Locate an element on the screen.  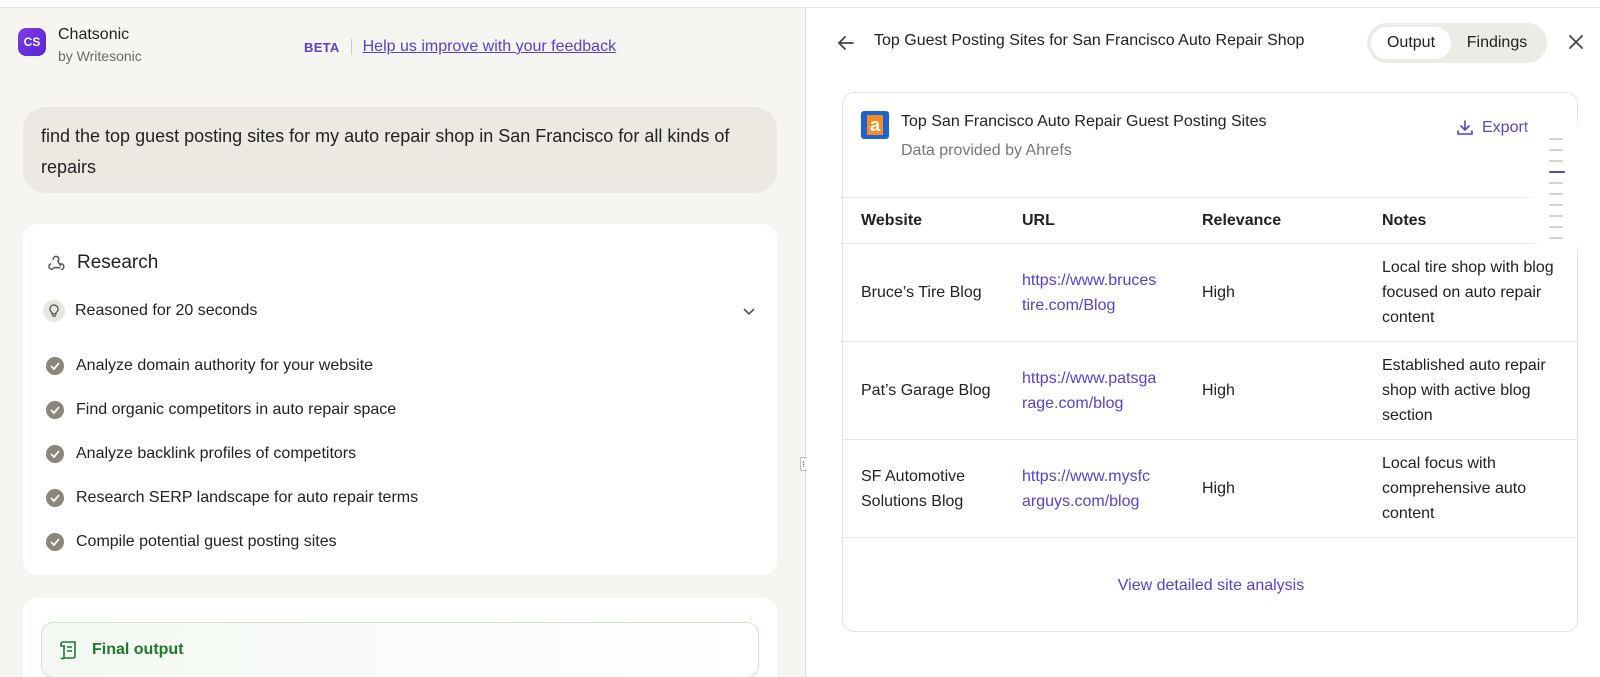
back-arrow-icon is located at coordinates (846, 43).